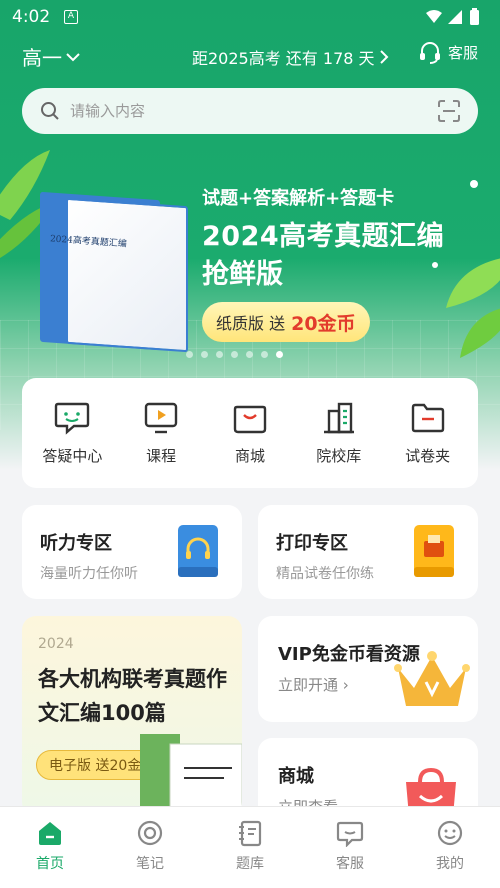 The width and height of the screenshot is (500, 888). Describe the element at coordinates (50, 111) in the screenshot. I see `search-icon` at that location.